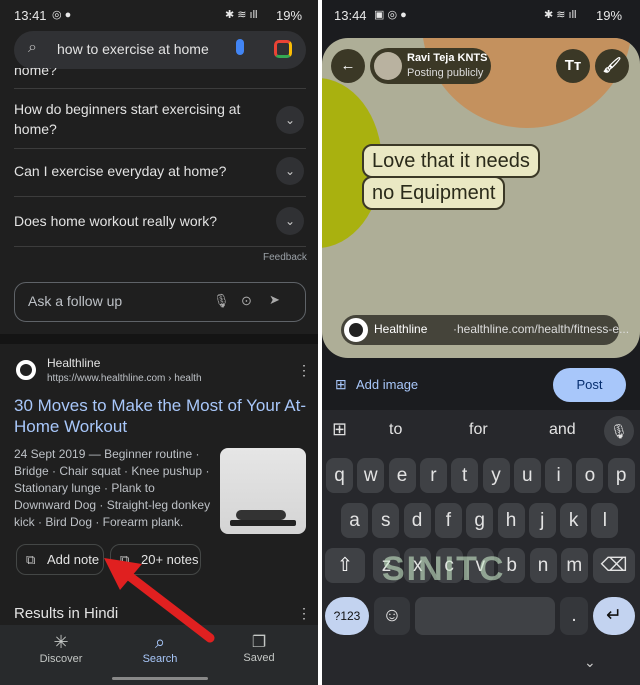 The image size is (640, 685). What do you see at coordinates (61, 642) in the screenshot?
I see `asterisk-icon: ✳` at bounding box center [61, 642].